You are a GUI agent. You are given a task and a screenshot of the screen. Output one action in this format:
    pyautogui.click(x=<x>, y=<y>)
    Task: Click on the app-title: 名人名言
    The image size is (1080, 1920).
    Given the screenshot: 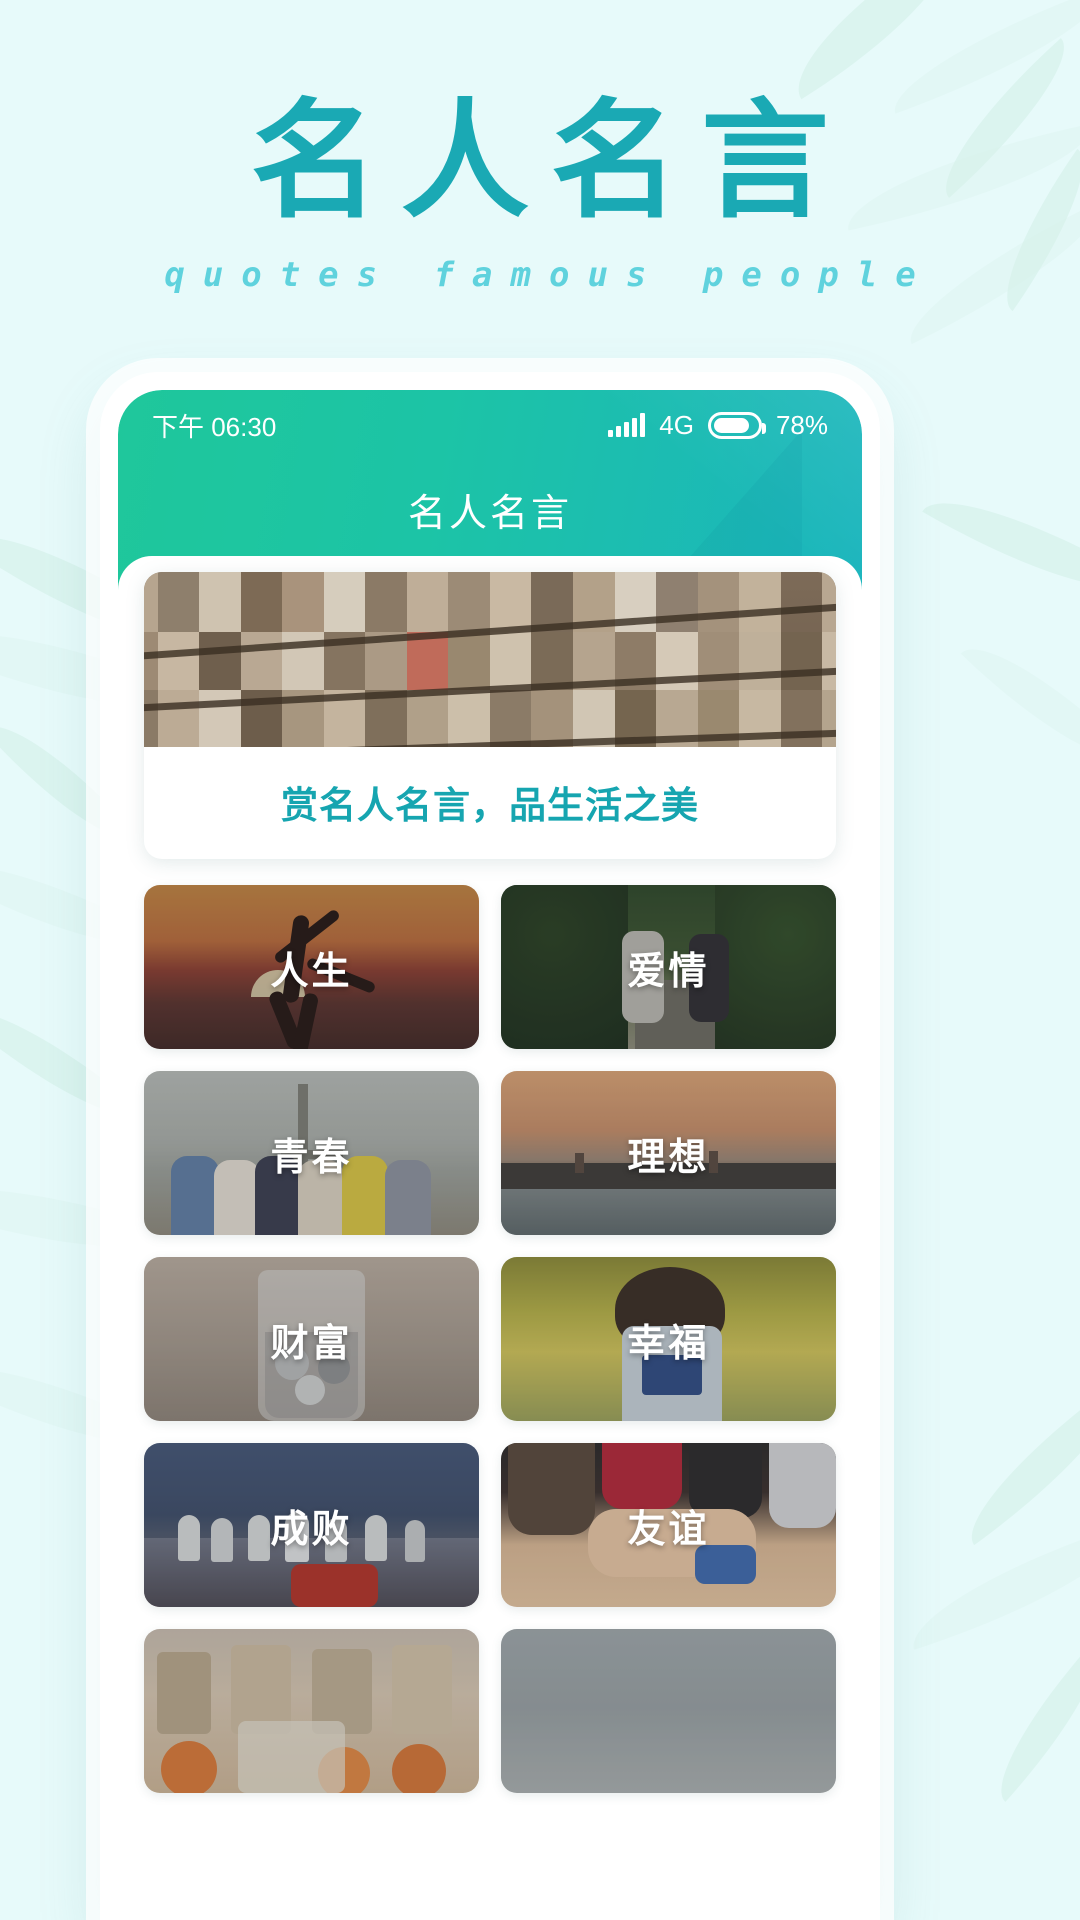 What is the action you would take?
    pyautogui.click(x=489, y=514)
    